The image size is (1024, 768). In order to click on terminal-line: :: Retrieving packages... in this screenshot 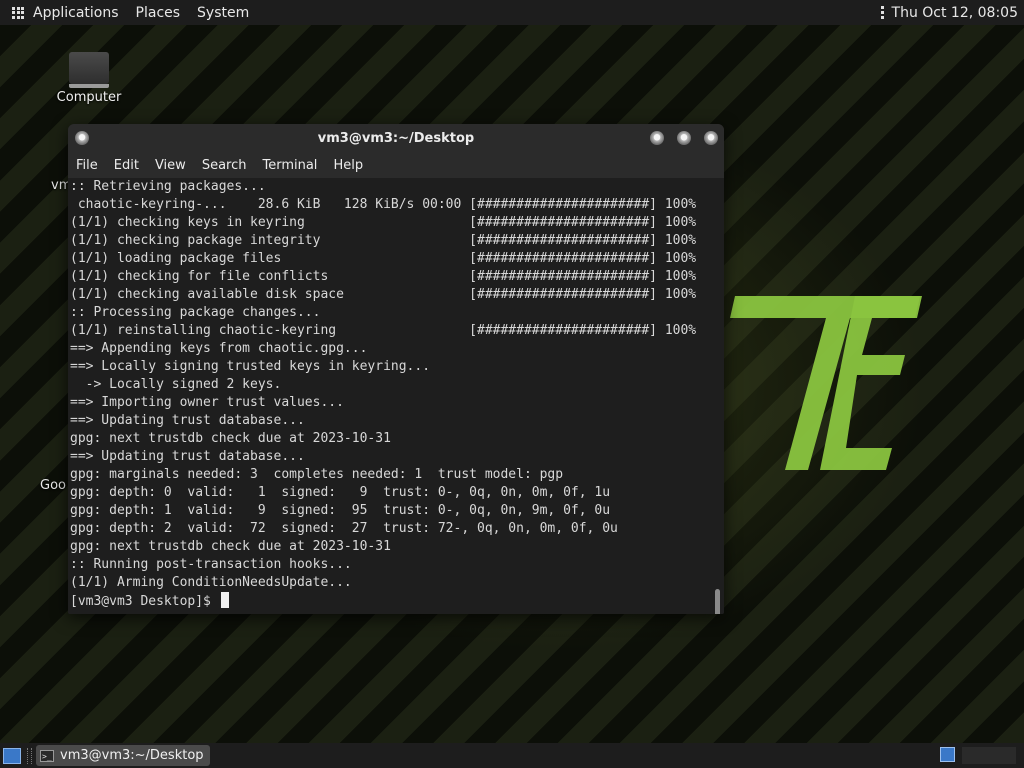, I will do `click(168, 186)`.